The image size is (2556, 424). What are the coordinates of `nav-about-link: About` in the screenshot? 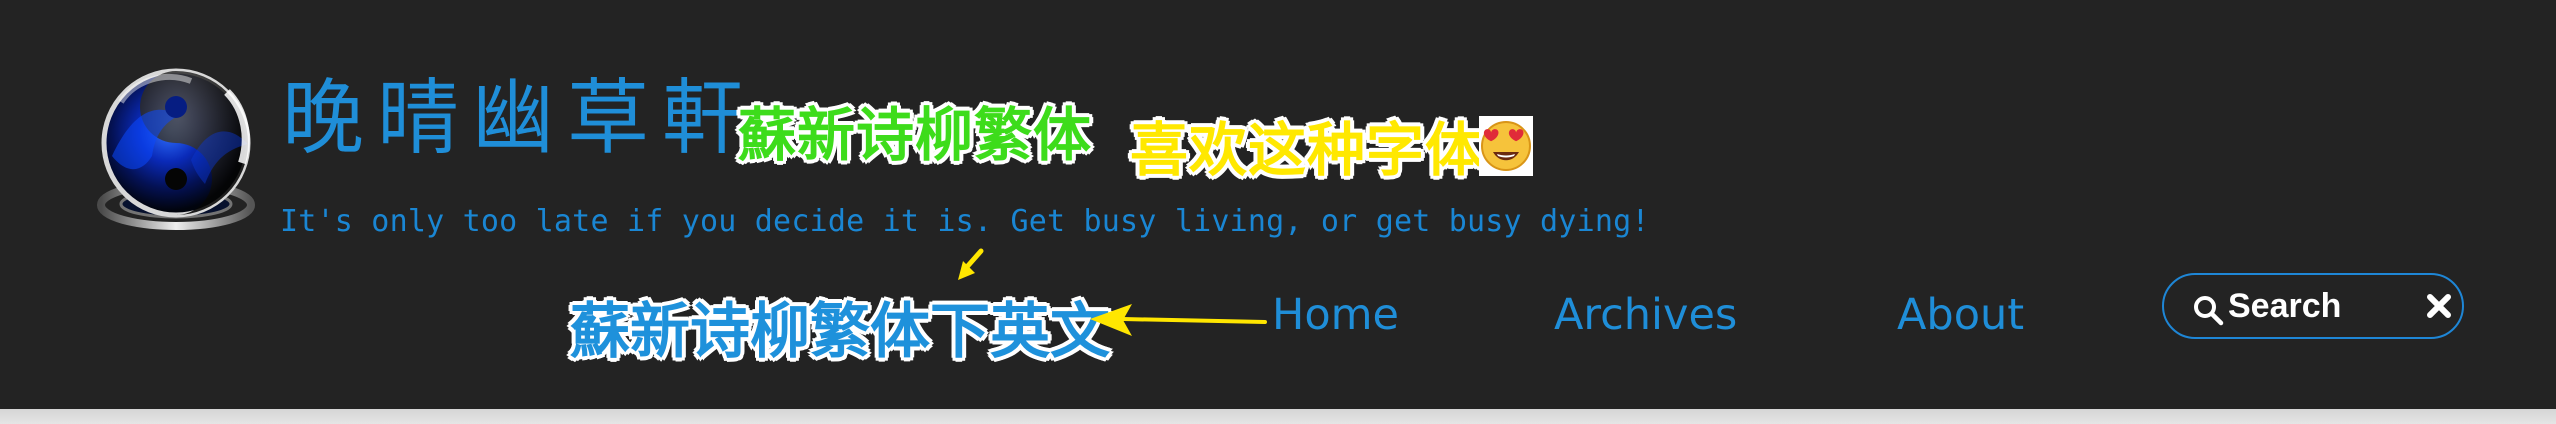 It's located at (1960, 315).